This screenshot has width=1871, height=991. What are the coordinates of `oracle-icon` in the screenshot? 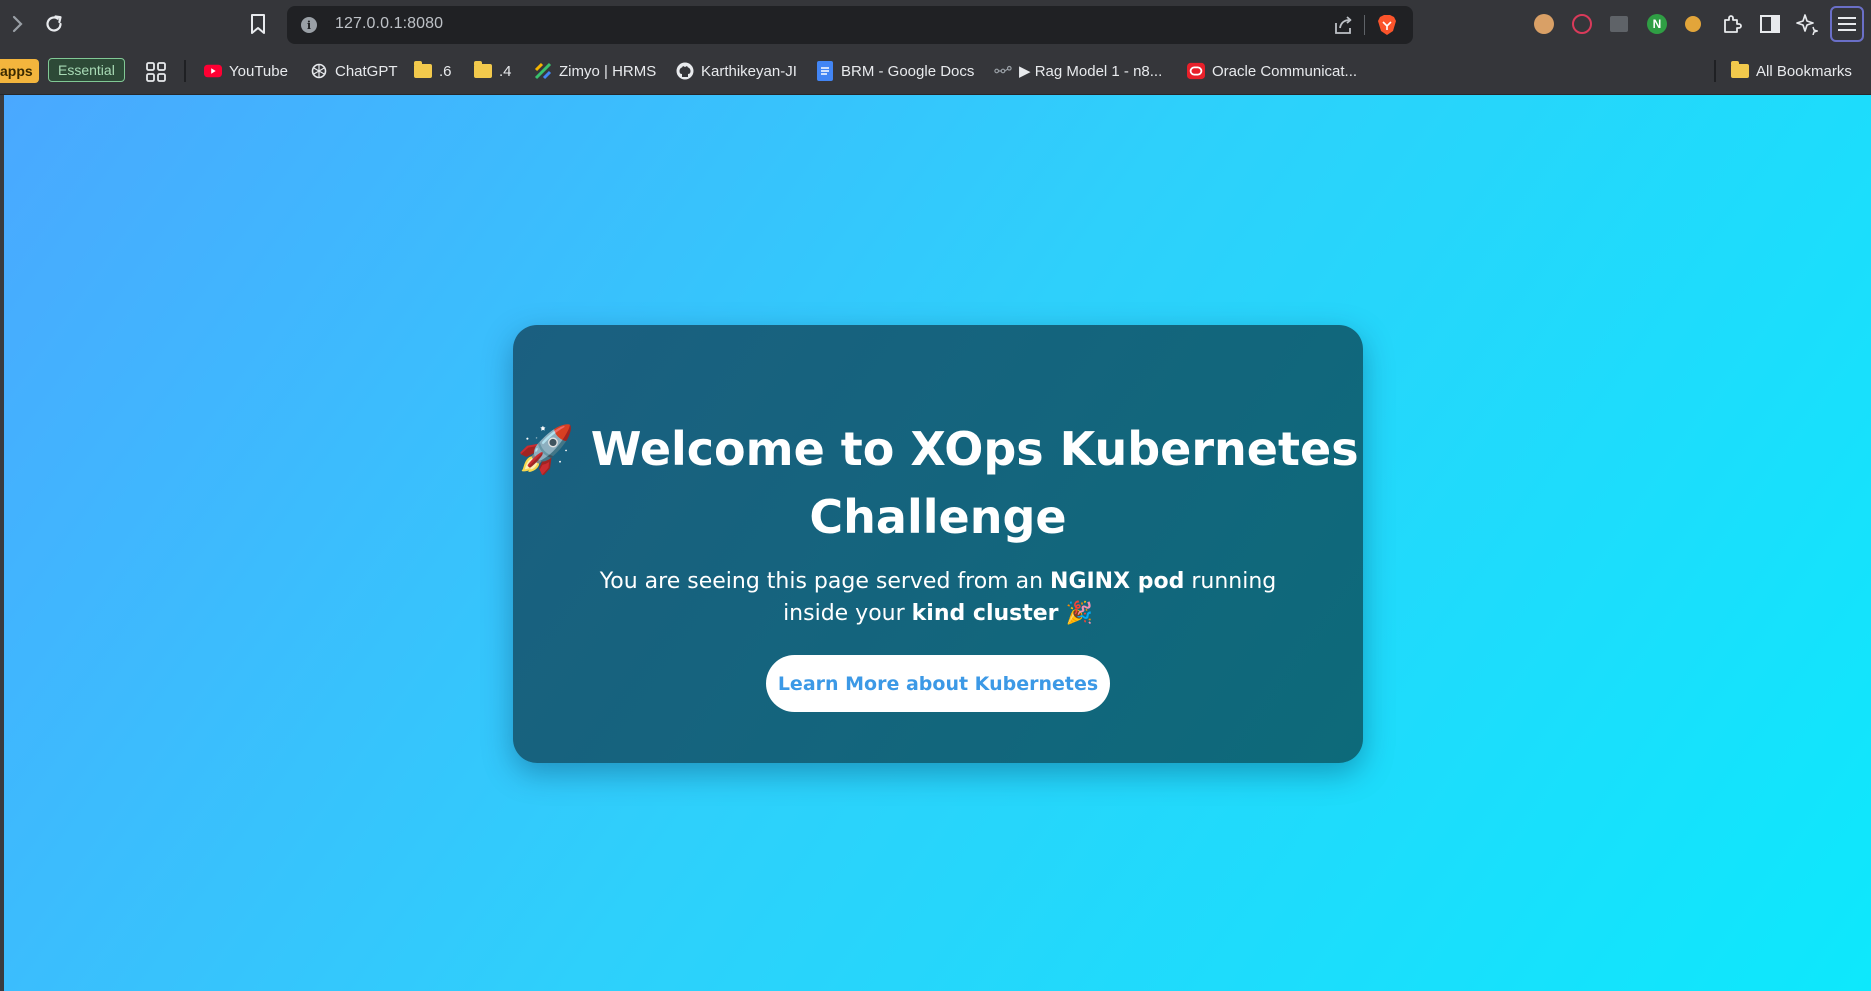 It's located at (1196, 71).